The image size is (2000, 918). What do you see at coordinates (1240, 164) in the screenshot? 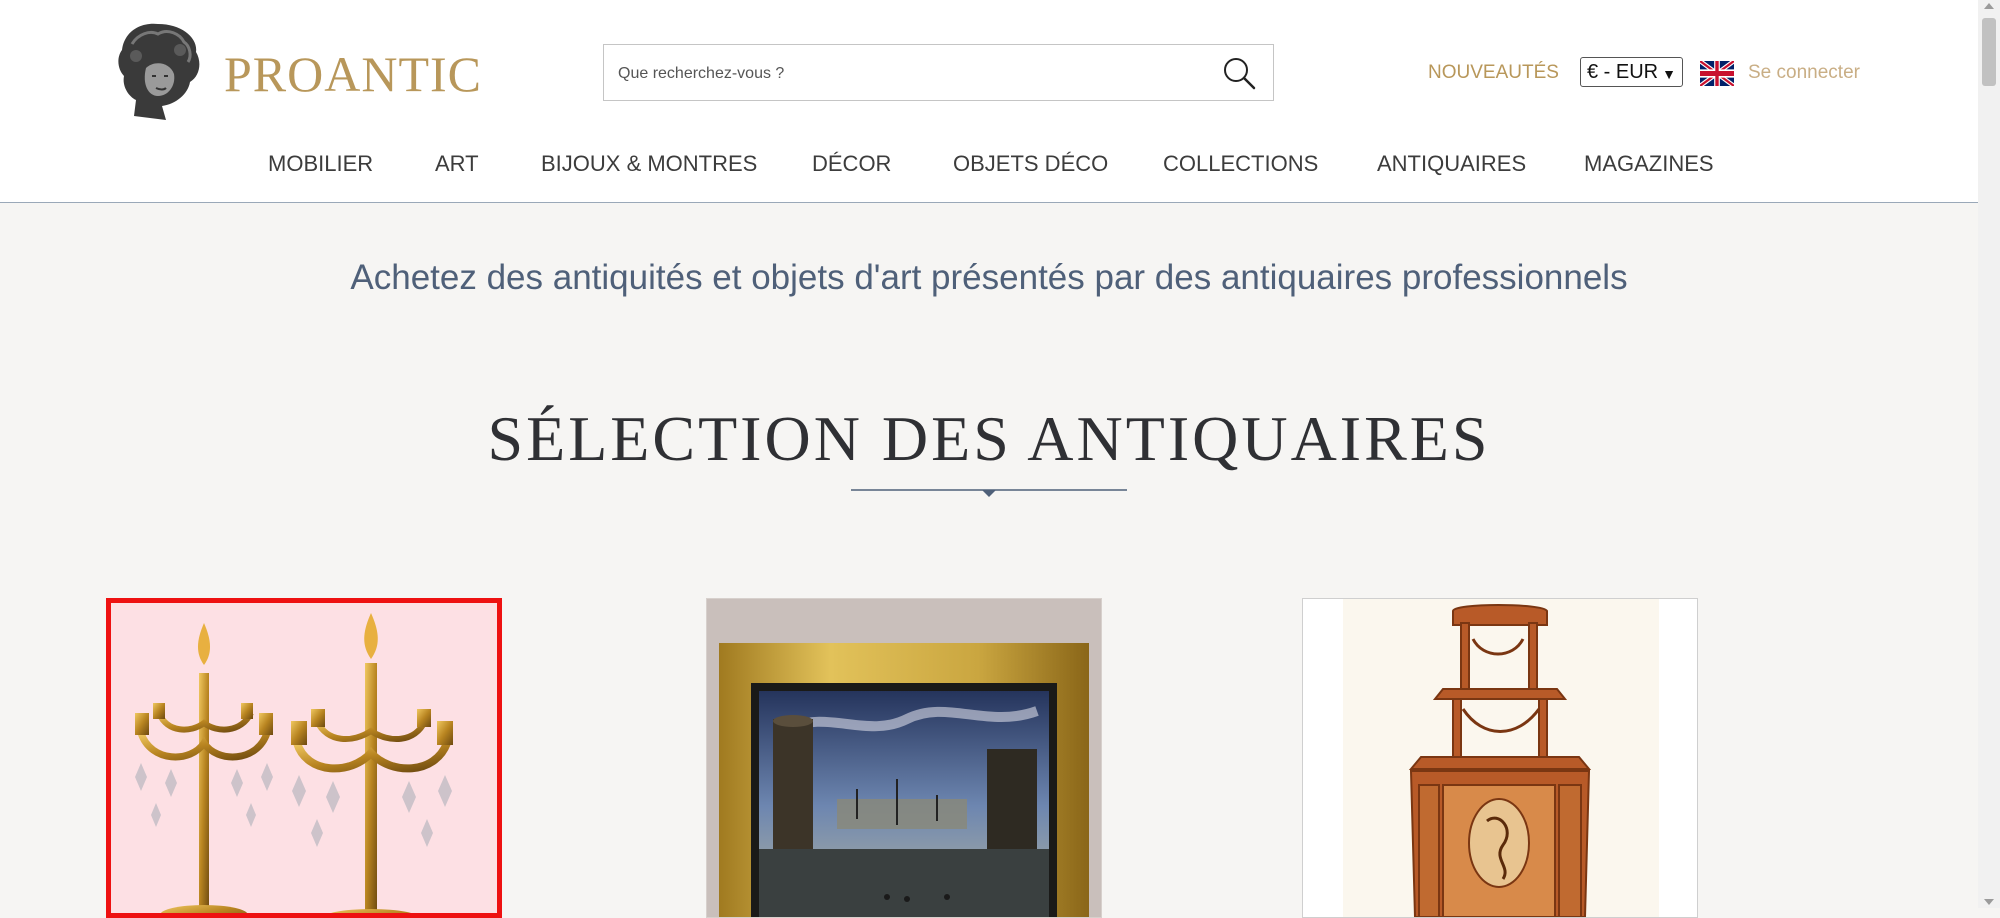
I see `nav-item-collections: COLLECTIONS` at bounding box center [1240, 164].